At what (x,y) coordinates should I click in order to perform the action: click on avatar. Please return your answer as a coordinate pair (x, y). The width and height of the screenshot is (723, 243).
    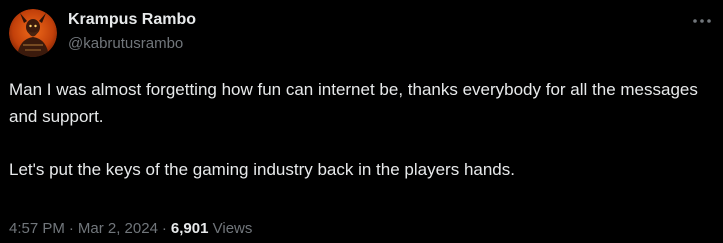
    Looking at the image, I should click on (33, 33).